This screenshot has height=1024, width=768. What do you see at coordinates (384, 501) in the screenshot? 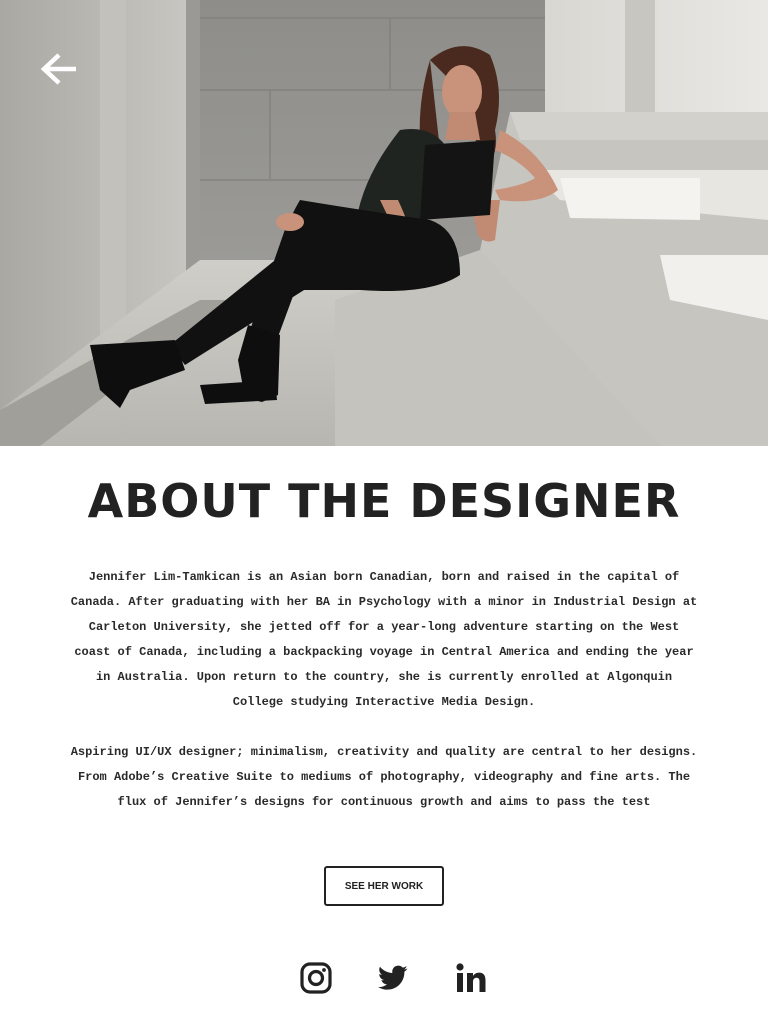
I see `page-title: ABOUT THE DESIGNER` at bounding box center [384, 501].